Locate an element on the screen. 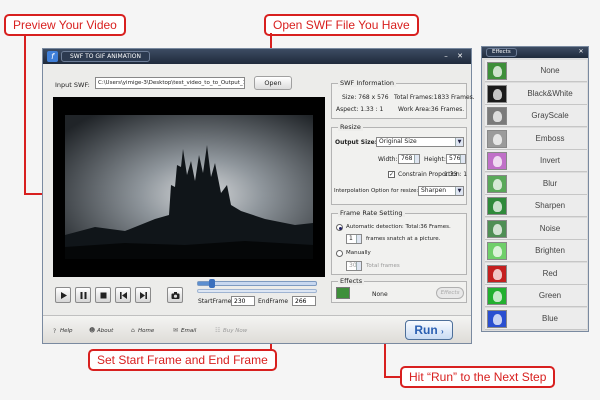 Image resolution: width=600 pixels, height=400 pixels. effect-label: None is located at coordinates (550, 70).